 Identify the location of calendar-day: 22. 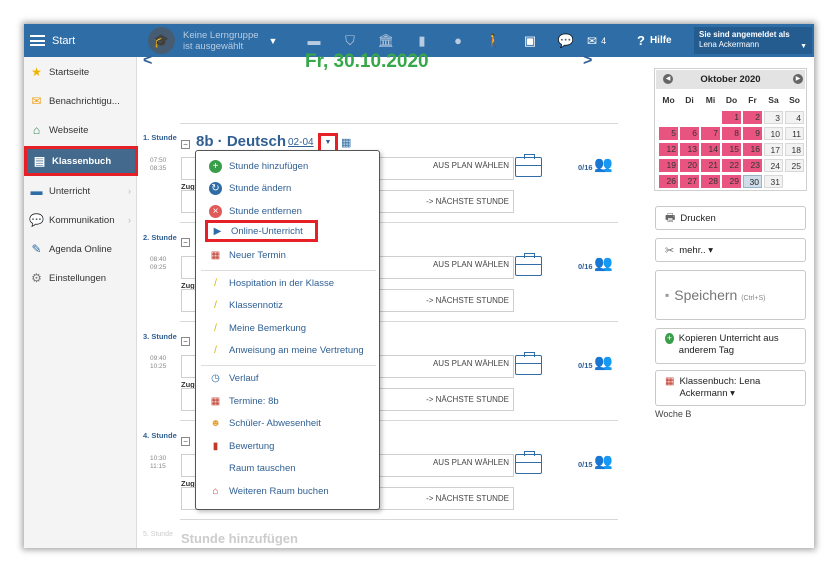
(731, 165).